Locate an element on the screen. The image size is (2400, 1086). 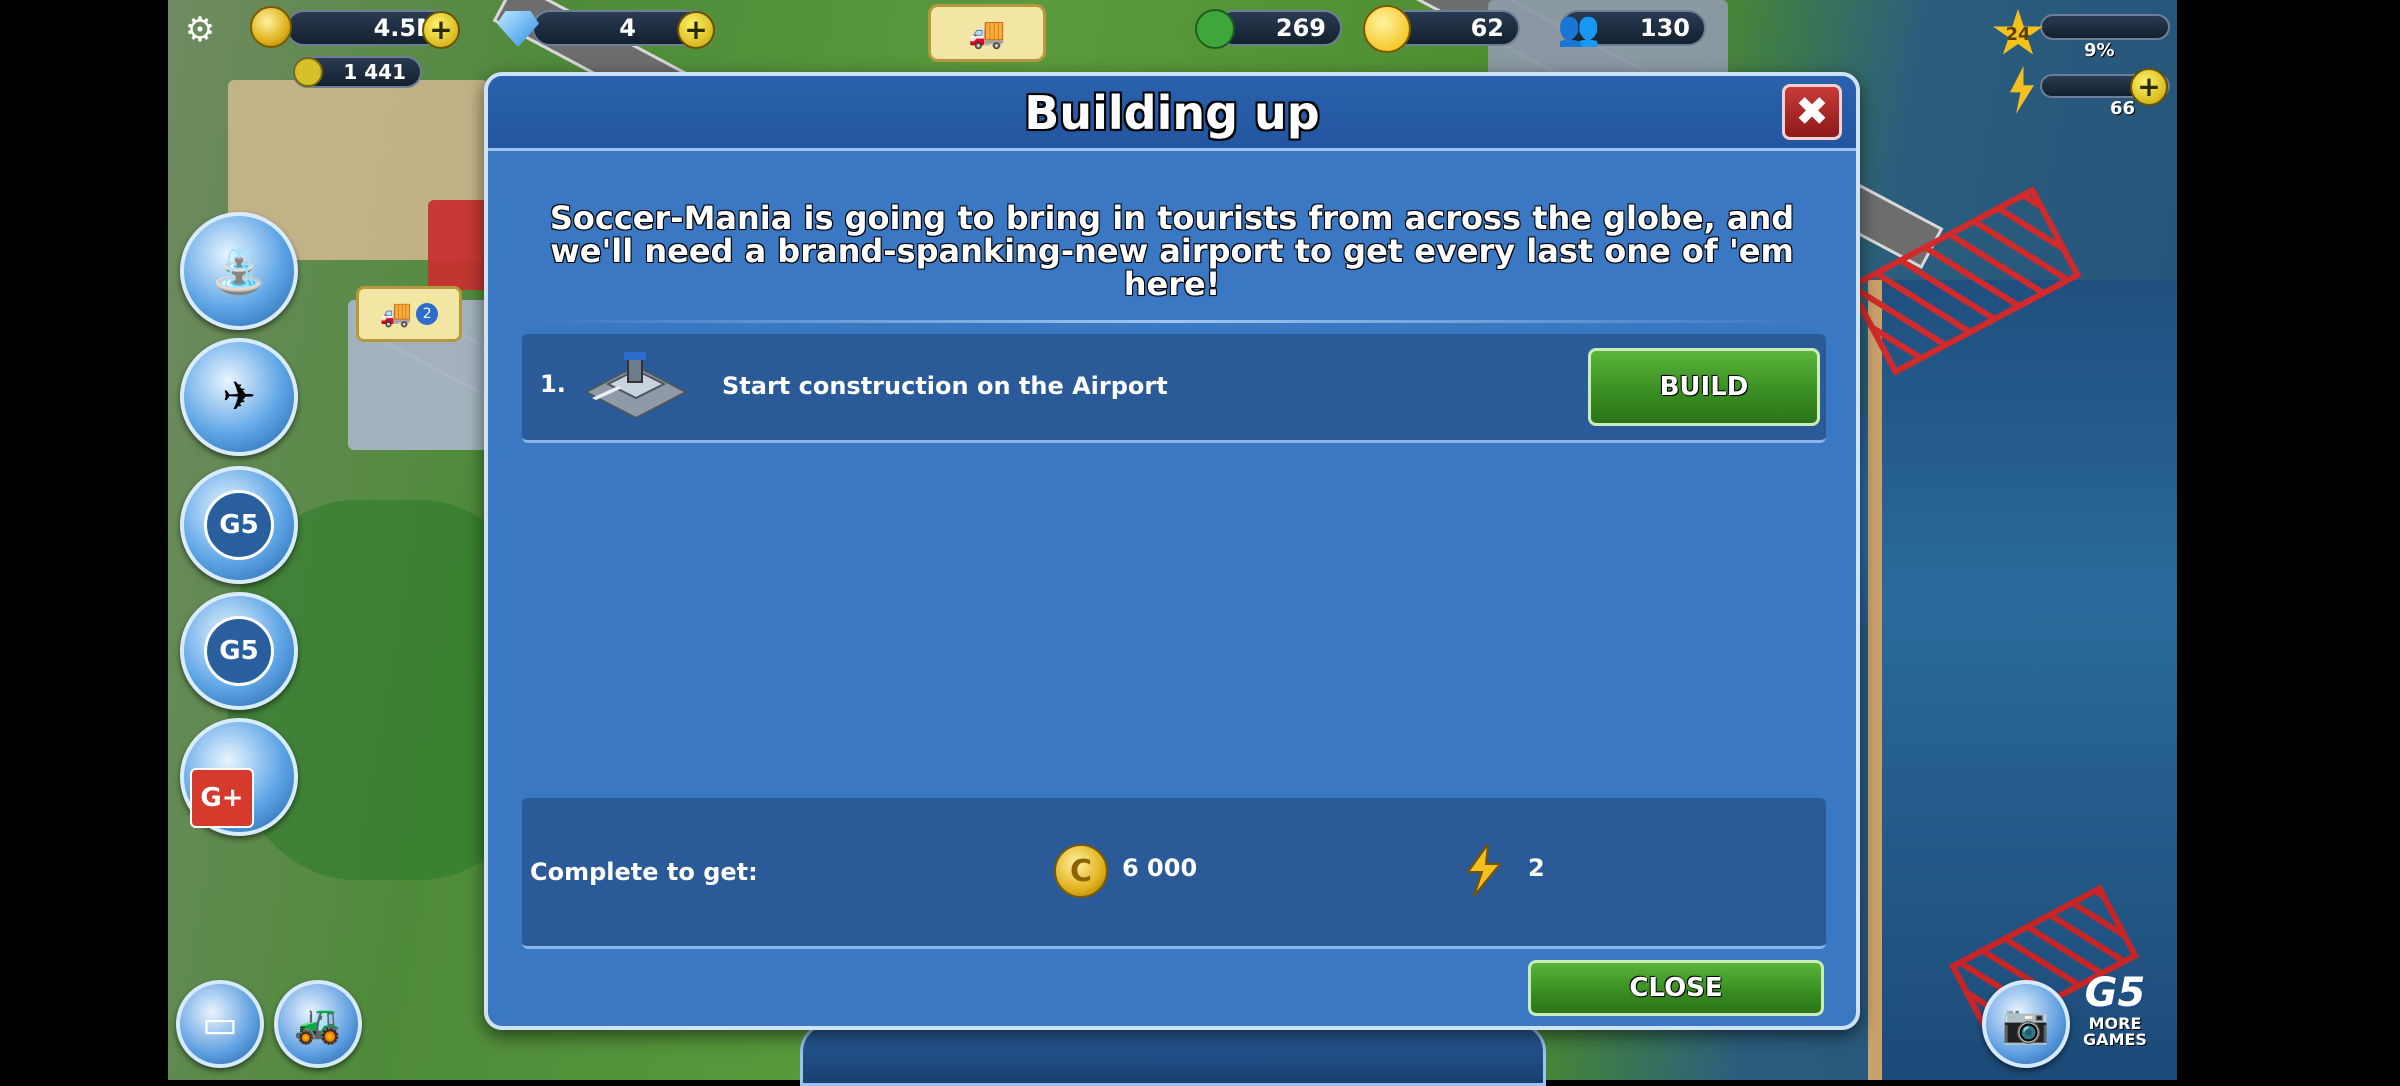
google-plus-icon: G+ is located at coordinates (222, 798).